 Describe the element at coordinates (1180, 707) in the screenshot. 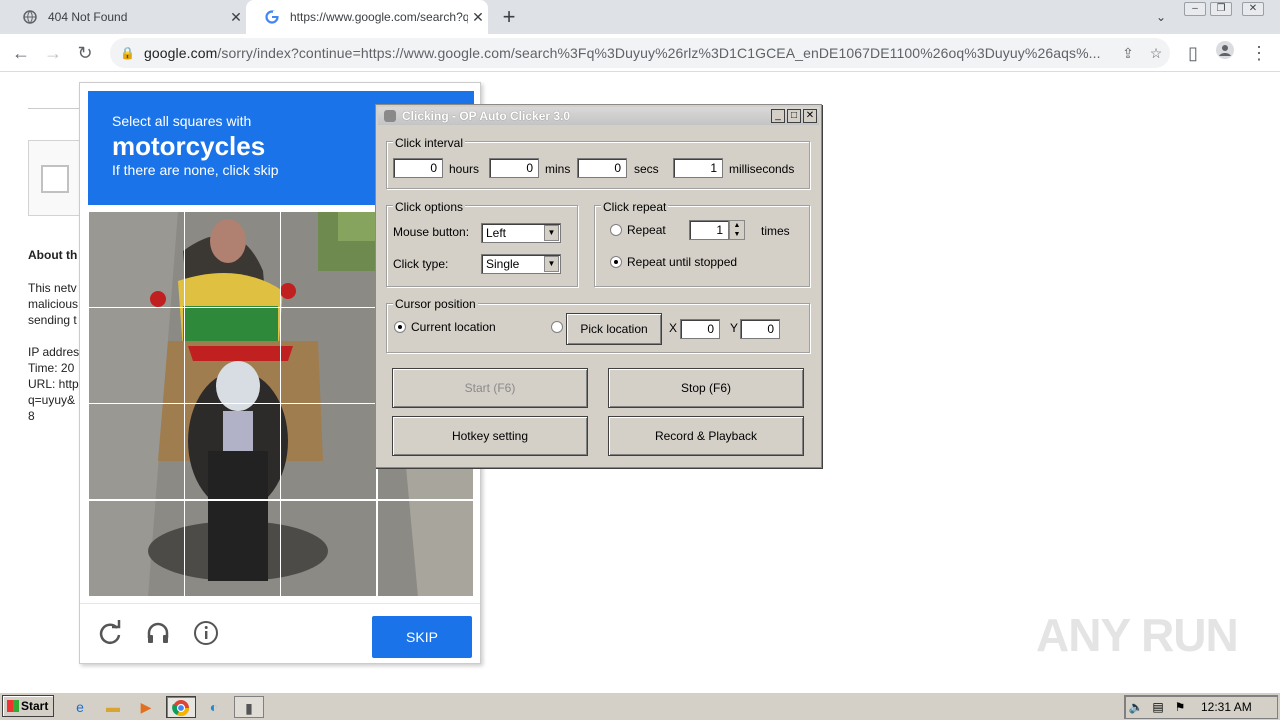

I see `flag-icon: ⚑` at that location.